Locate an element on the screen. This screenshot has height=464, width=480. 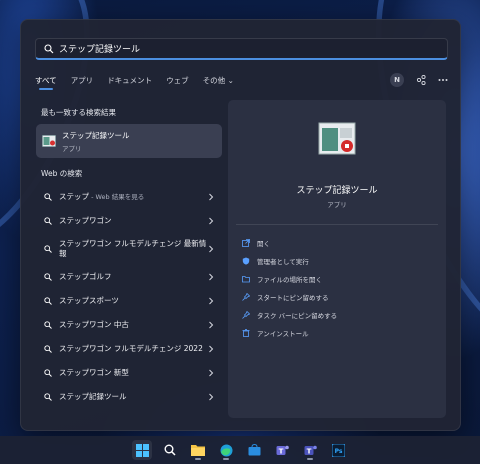
app-kind: アプリ is located at coordinates (337, 205).